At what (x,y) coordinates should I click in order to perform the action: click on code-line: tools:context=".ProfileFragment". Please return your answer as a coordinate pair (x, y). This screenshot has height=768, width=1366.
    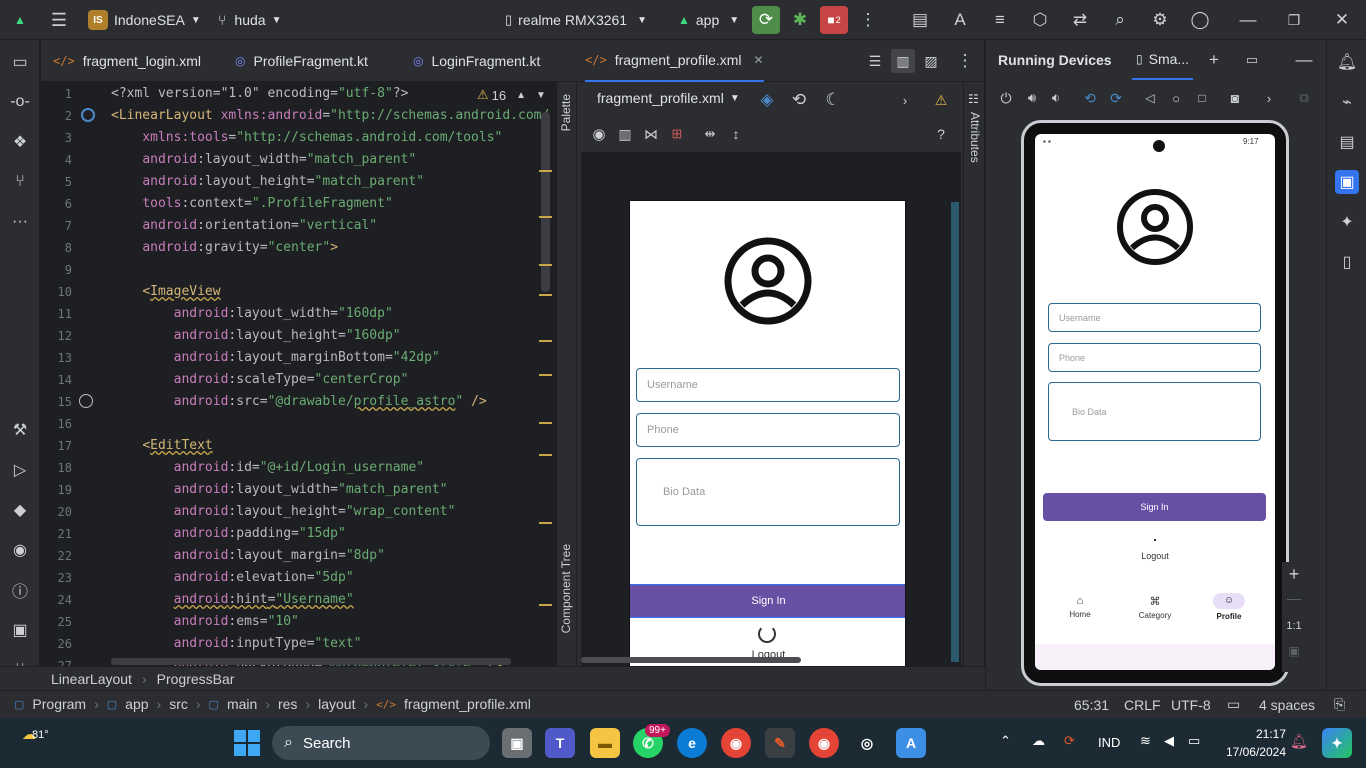
    Looking at the image, I should click on (251, 203).